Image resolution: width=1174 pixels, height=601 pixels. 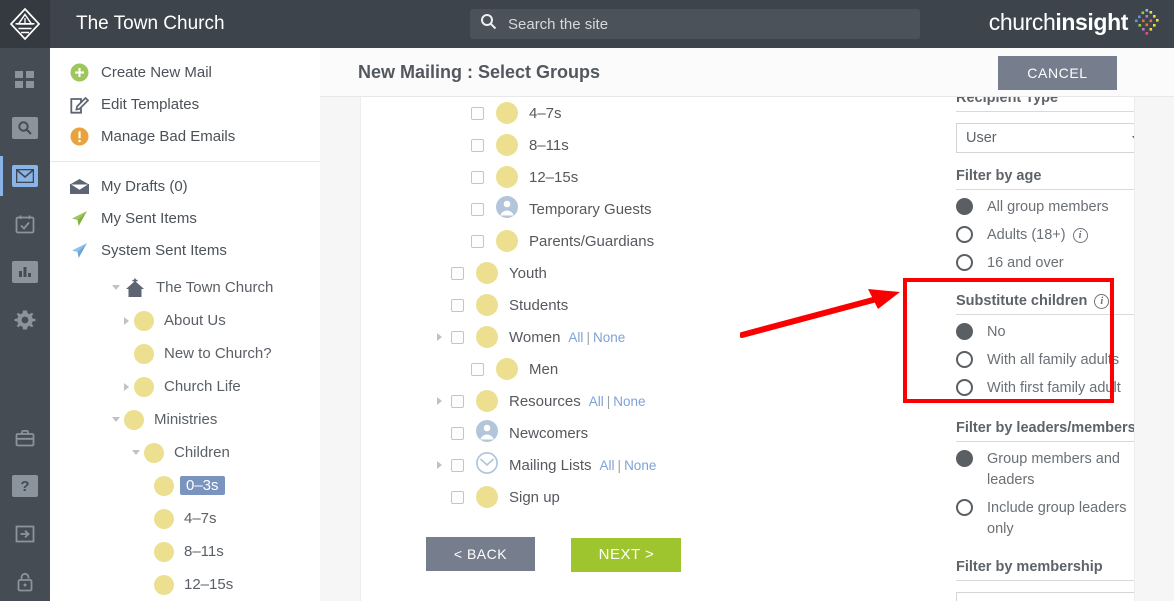 I want to click on group-row: Youth, so click(x=641, y=273).